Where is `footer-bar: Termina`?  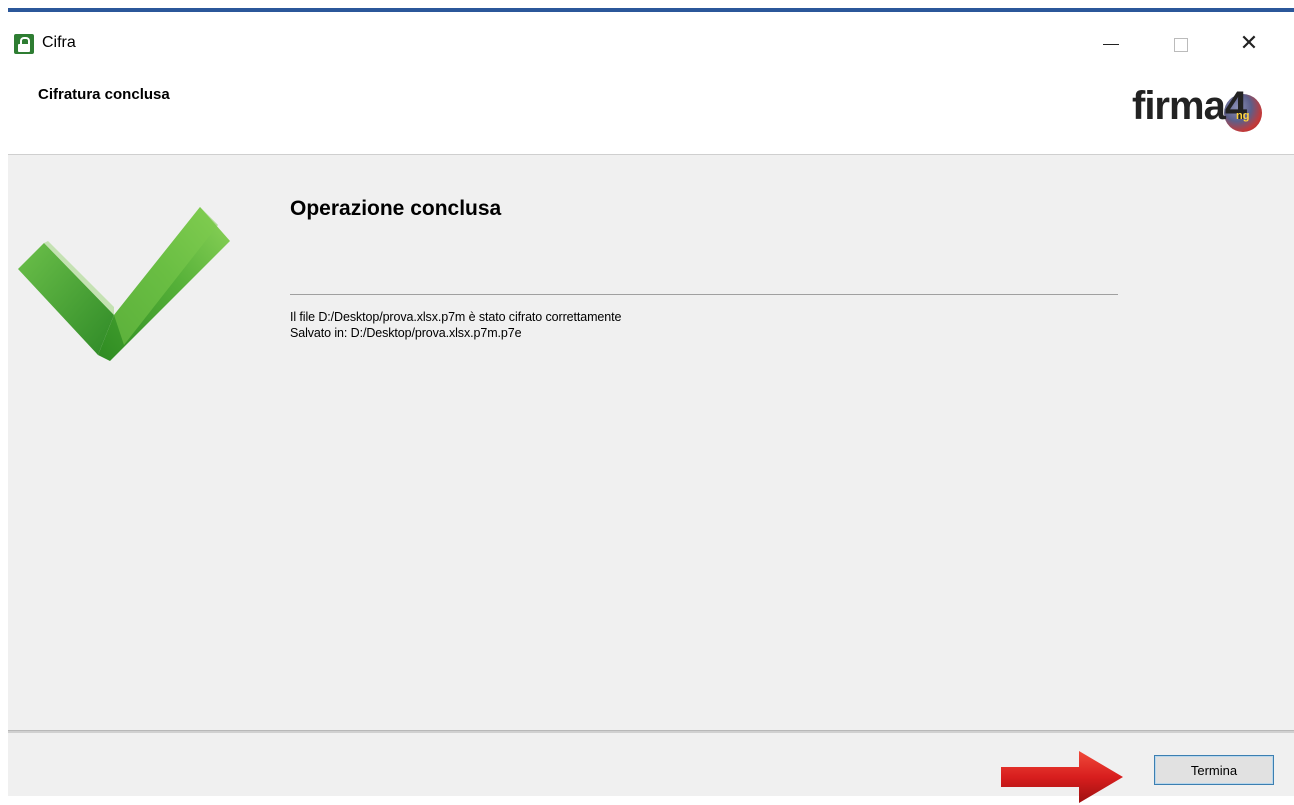
footer-bar: Termina is located at coordinates (651, 768).